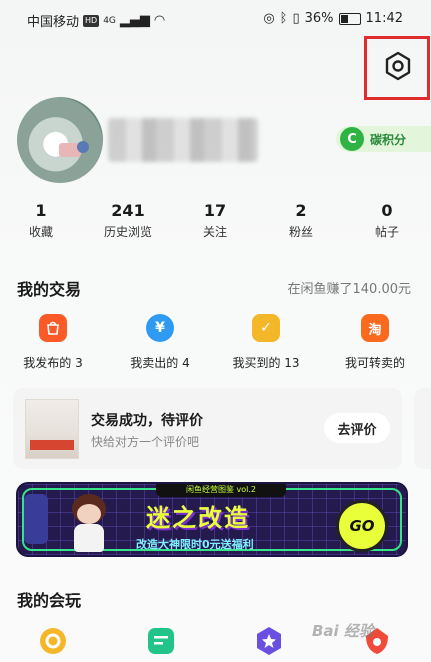 Image resolution: width=431 pixels, height=662 pixels. What do you see at coordinates (375, 328) in the screenshot?
I see `tao-icon: 淘` at bounding box center [375, 328].